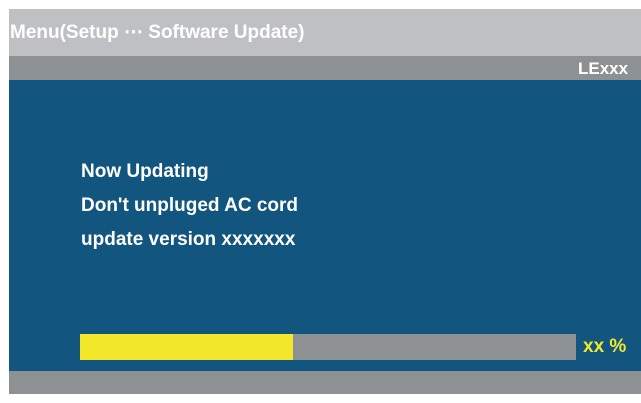 Image resolution: width=641 pixels, height=403 pixels. I want to click on progress-fill, so click(187, 347).